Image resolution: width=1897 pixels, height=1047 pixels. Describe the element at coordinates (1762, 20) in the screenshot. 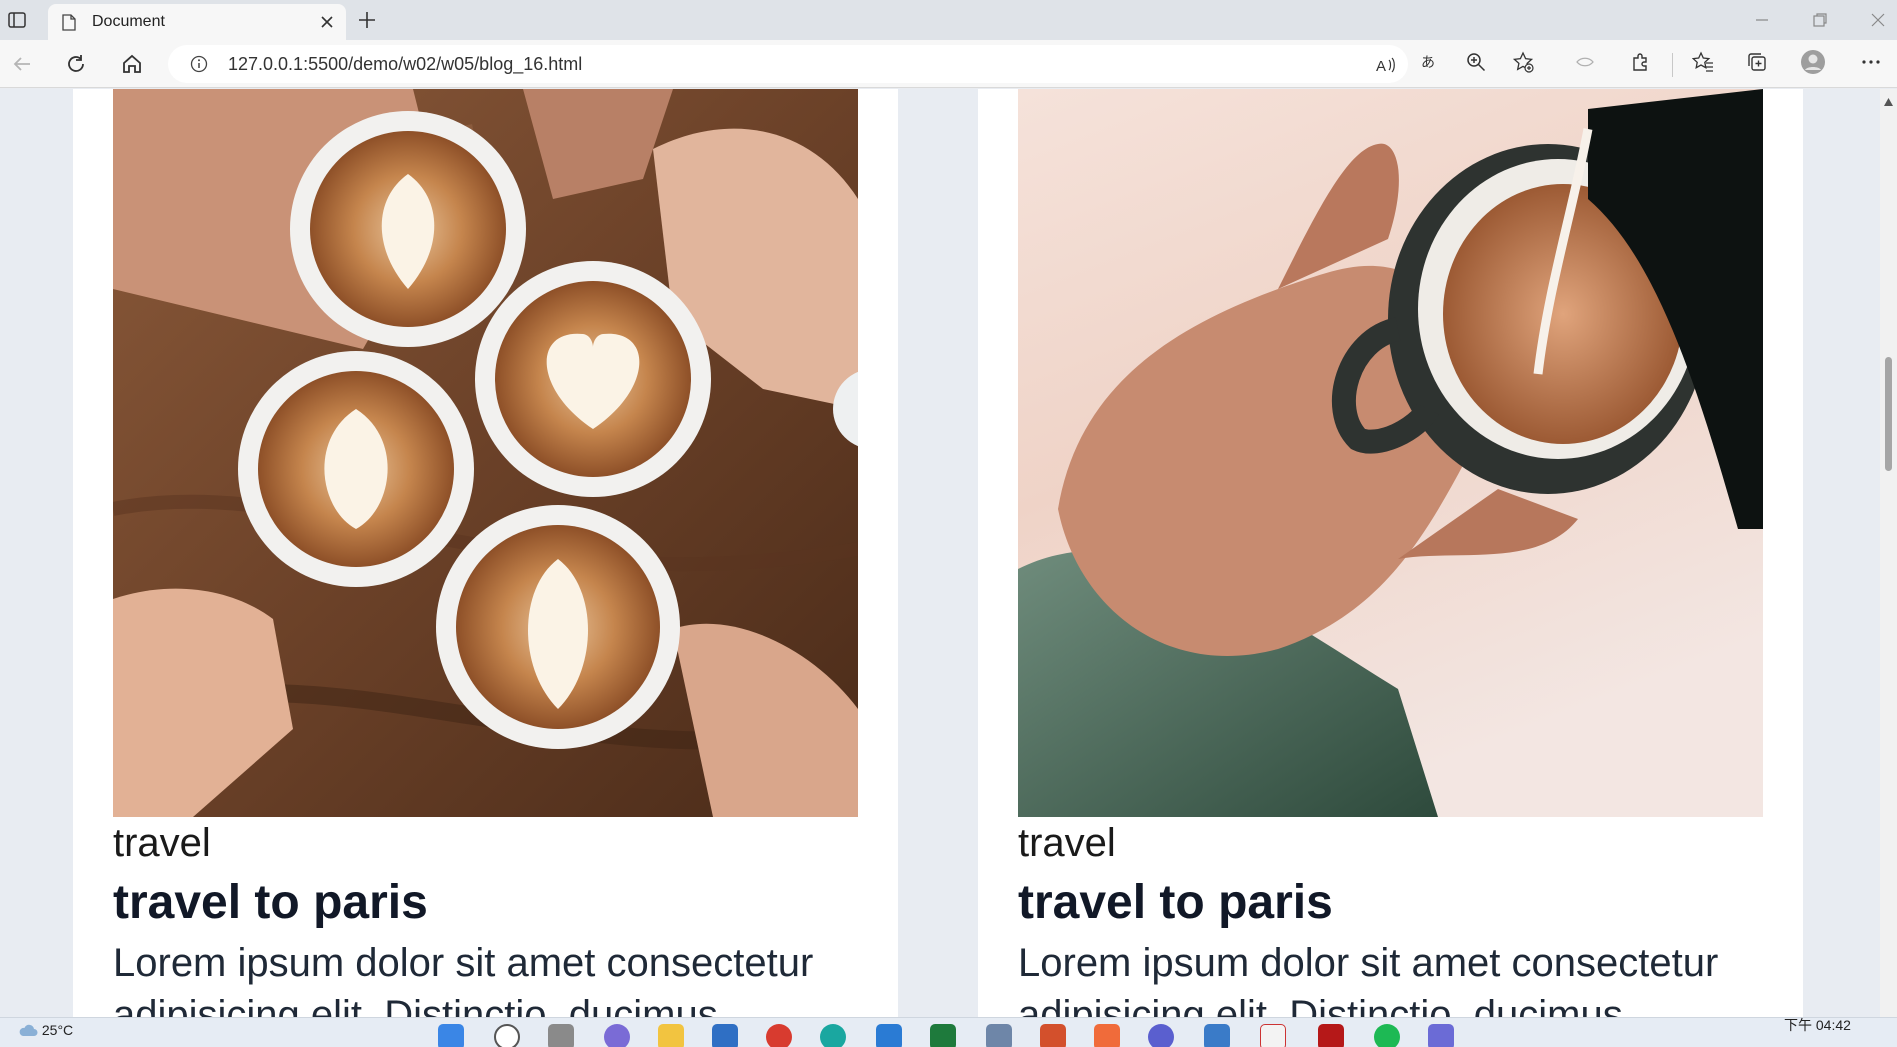

I see `minimize-icon` at that location.